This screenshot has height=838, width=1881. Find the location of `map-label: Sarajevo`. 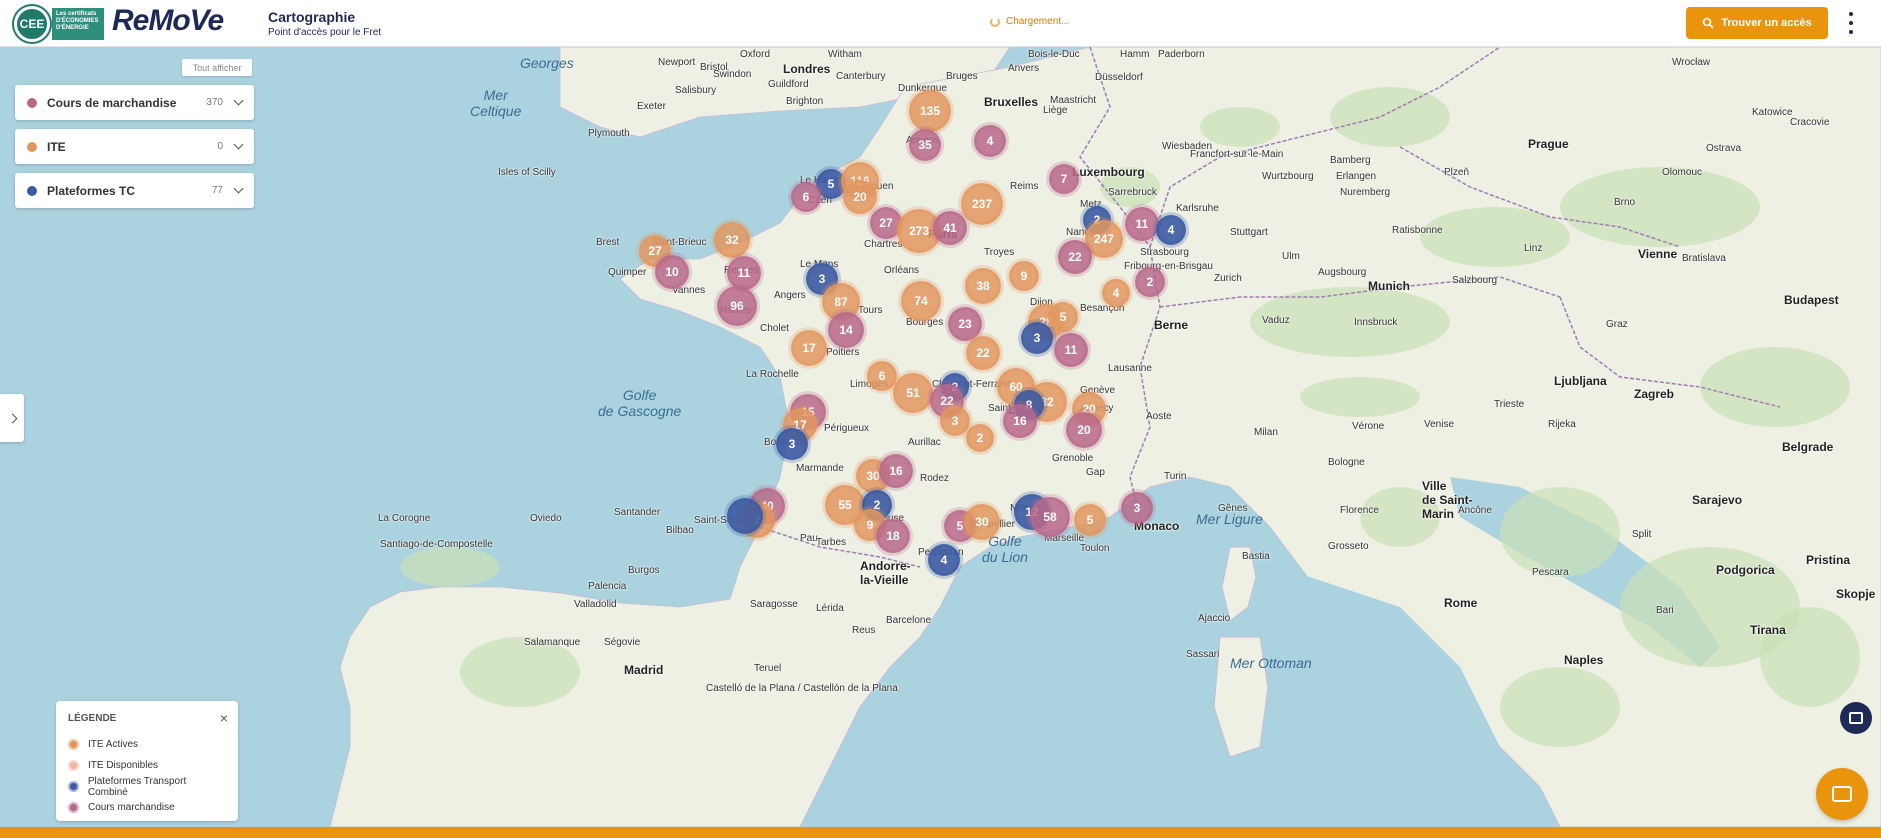

map-label: Sarajevo is located at coordinates (1717, 500).